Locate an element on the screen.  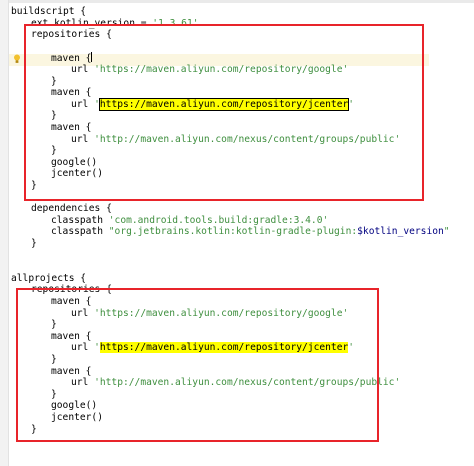
code-line-buildscript-open: buildscript { is located at coordinates (48, 12).